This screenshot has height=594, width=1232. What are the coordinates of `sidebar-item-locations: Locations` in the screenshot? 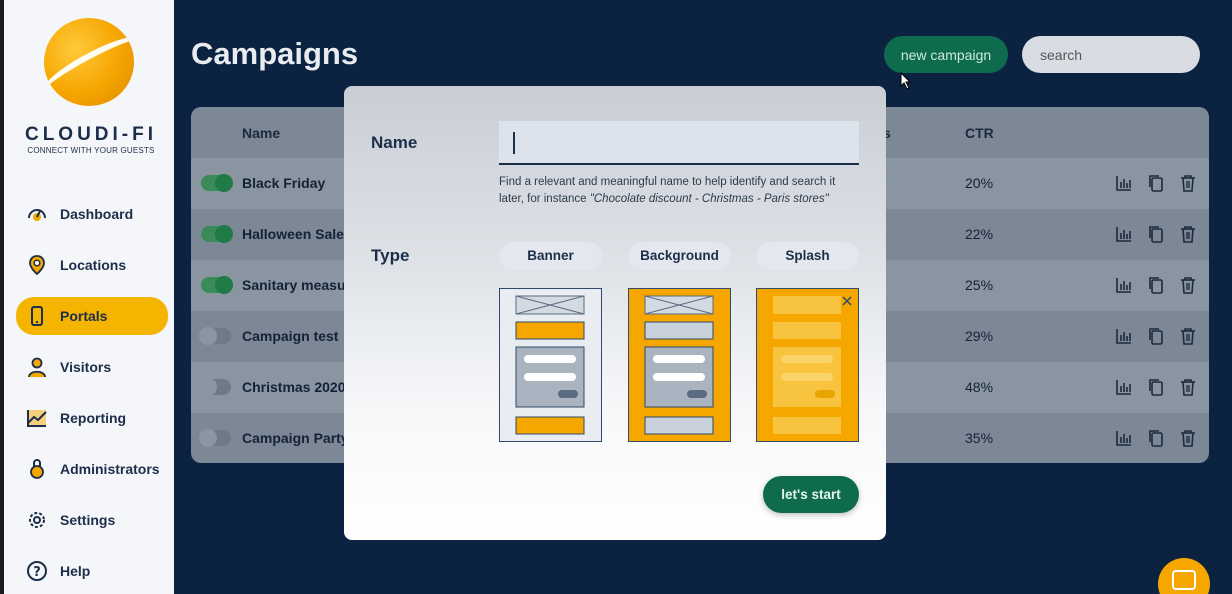 It's located at (92, 265).